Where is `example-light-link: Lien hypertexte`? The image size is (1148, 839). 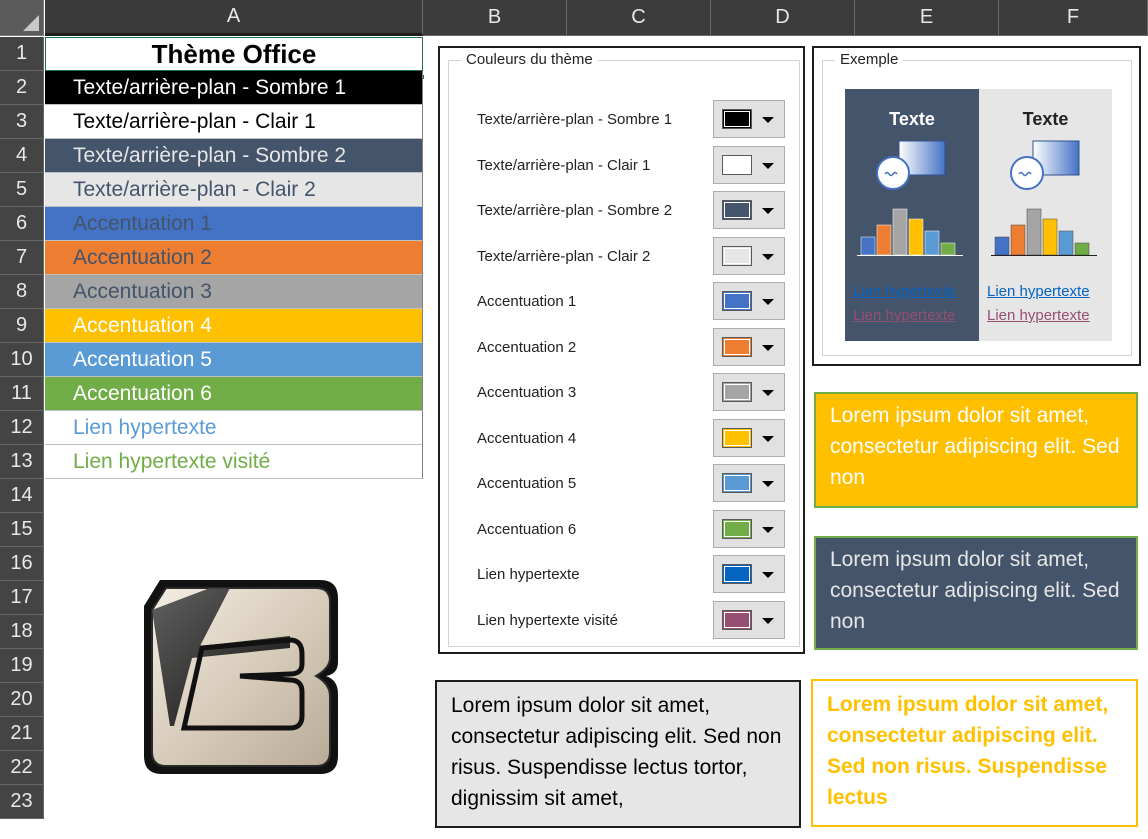
example-light-link: Lien hypertexte is located at coordinates (1038, 291).